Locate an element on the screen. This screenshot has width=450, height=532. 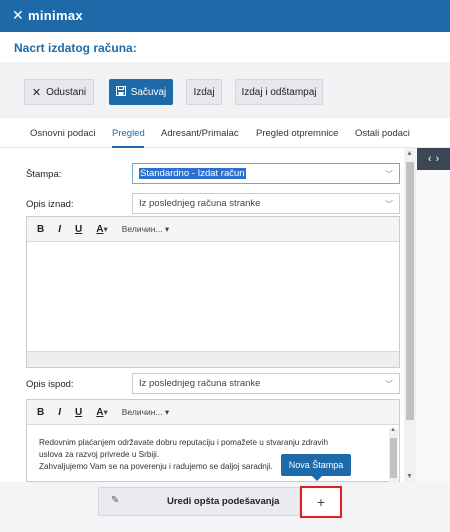
stampa-label: Štampa: is located at coordinates (44, 174).